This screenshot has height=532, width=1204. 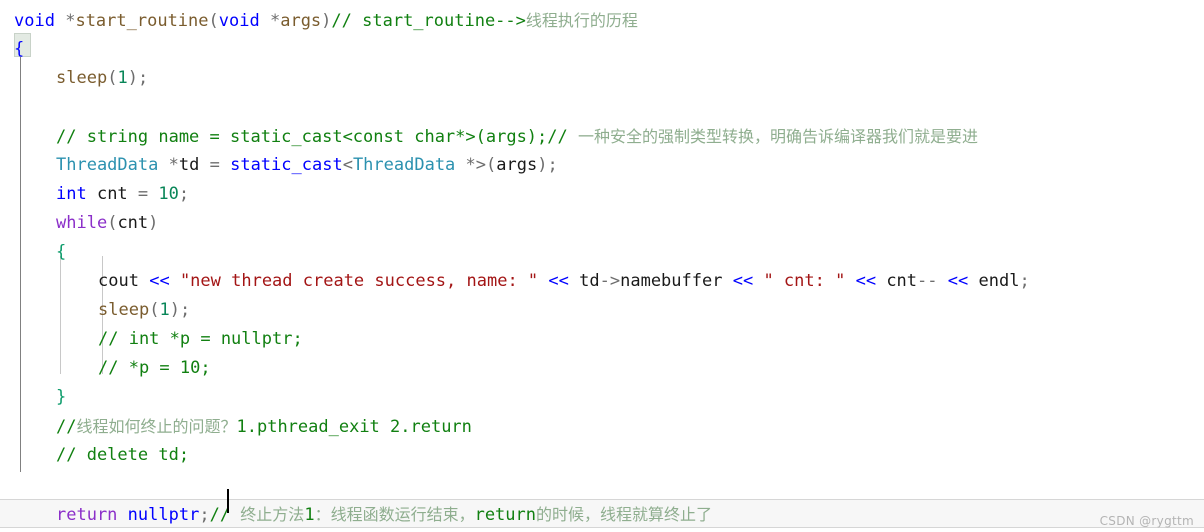 What do you see at coordinates (602, 368) in the screenshot?
I see `code-line: // *p = 10;` at bounding box center [602, 368].